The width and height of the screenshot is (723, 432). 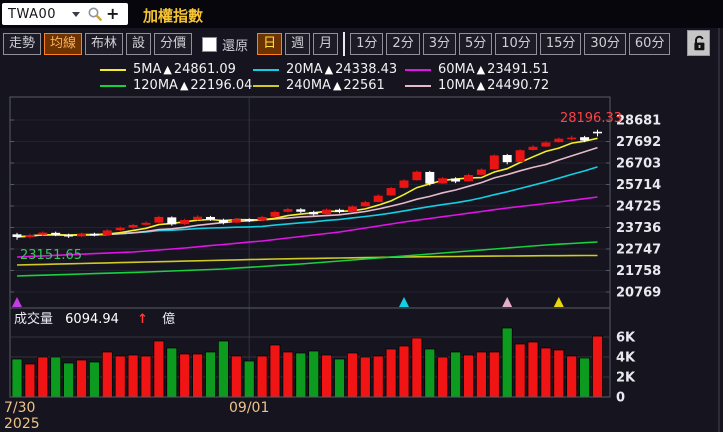 I want to click on volume-header: 成交量 6094.94 ↑ 億, so click(x=94, y=317).